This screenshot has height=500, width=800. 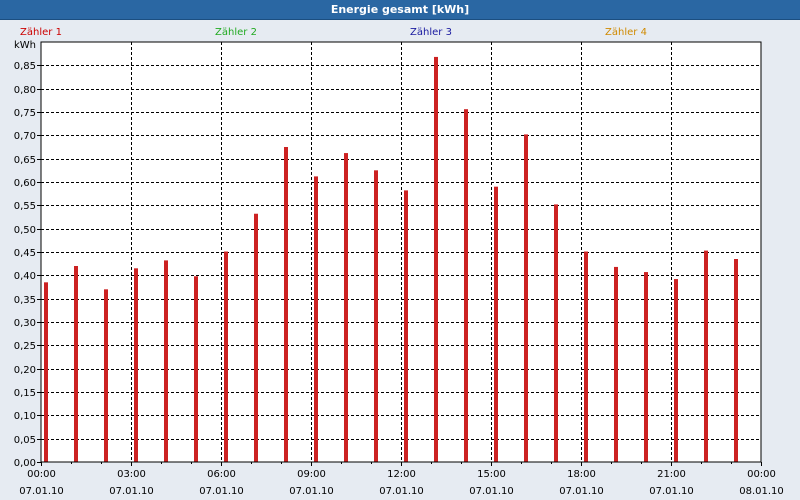 I want to click on x-tick-time-label: 18:00, so click(x=581, y=474).